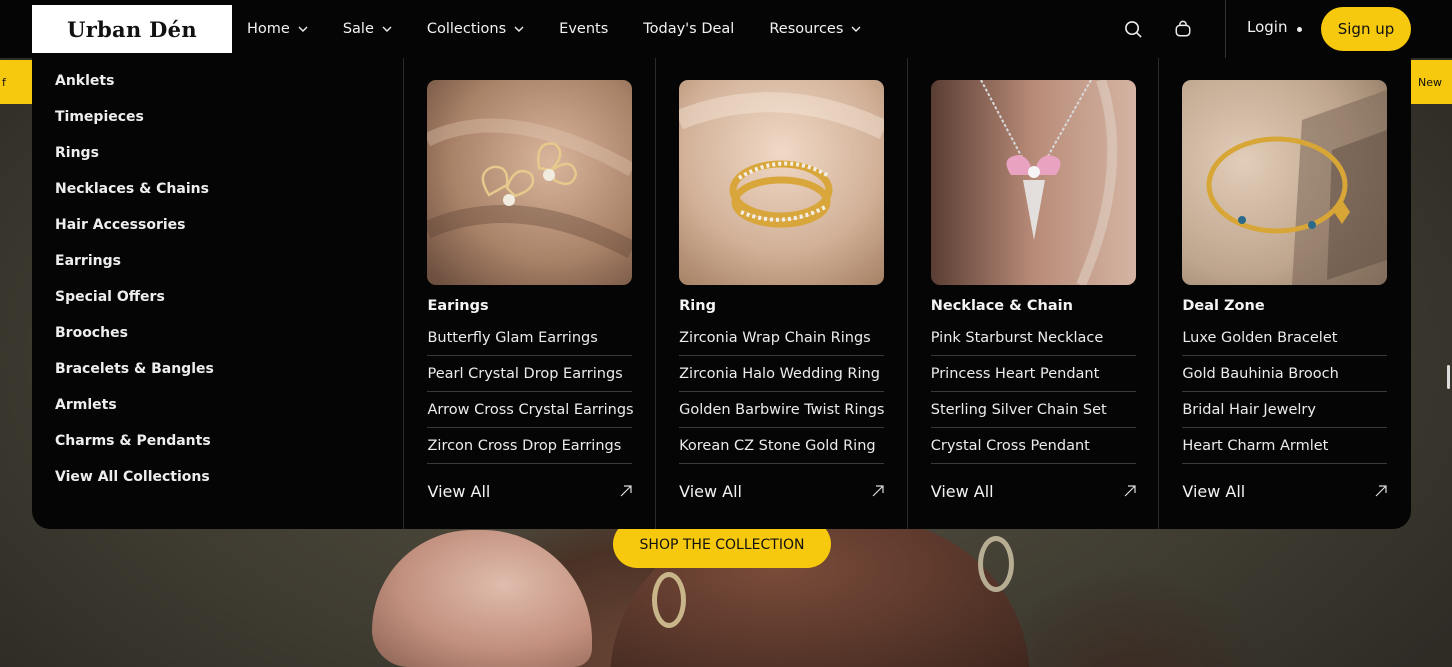 The image size is (1452, 667). I want to click on nav-item-todays-deal: Today's Deal, so click(688, 29).